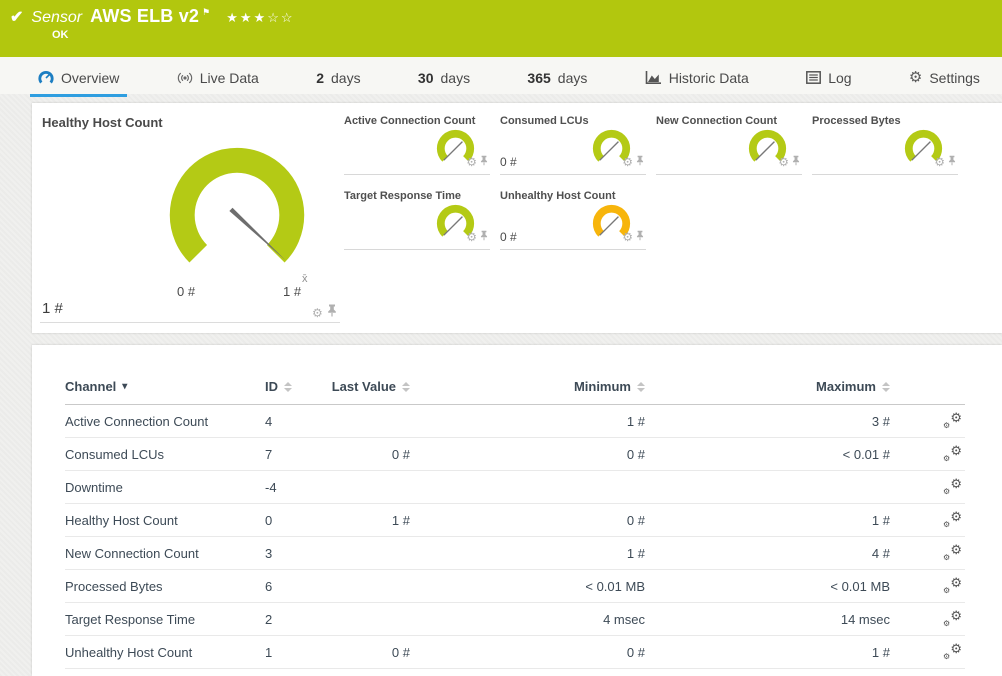 The height and width of the screenshot is (676, 1002). What do you see at coordinates (125, 386) in the screenshot?
I see `sort-desc-icon: ▾` at bounding box center [125, 386].